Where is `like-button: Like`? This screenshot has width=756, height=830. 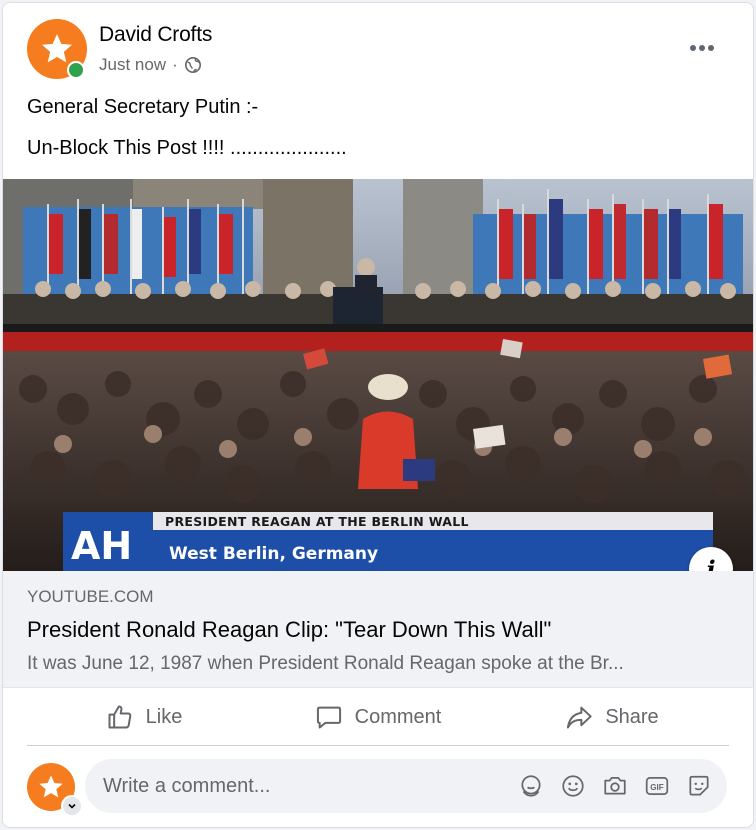 like-button: Like is located at coordinates (144, 717).